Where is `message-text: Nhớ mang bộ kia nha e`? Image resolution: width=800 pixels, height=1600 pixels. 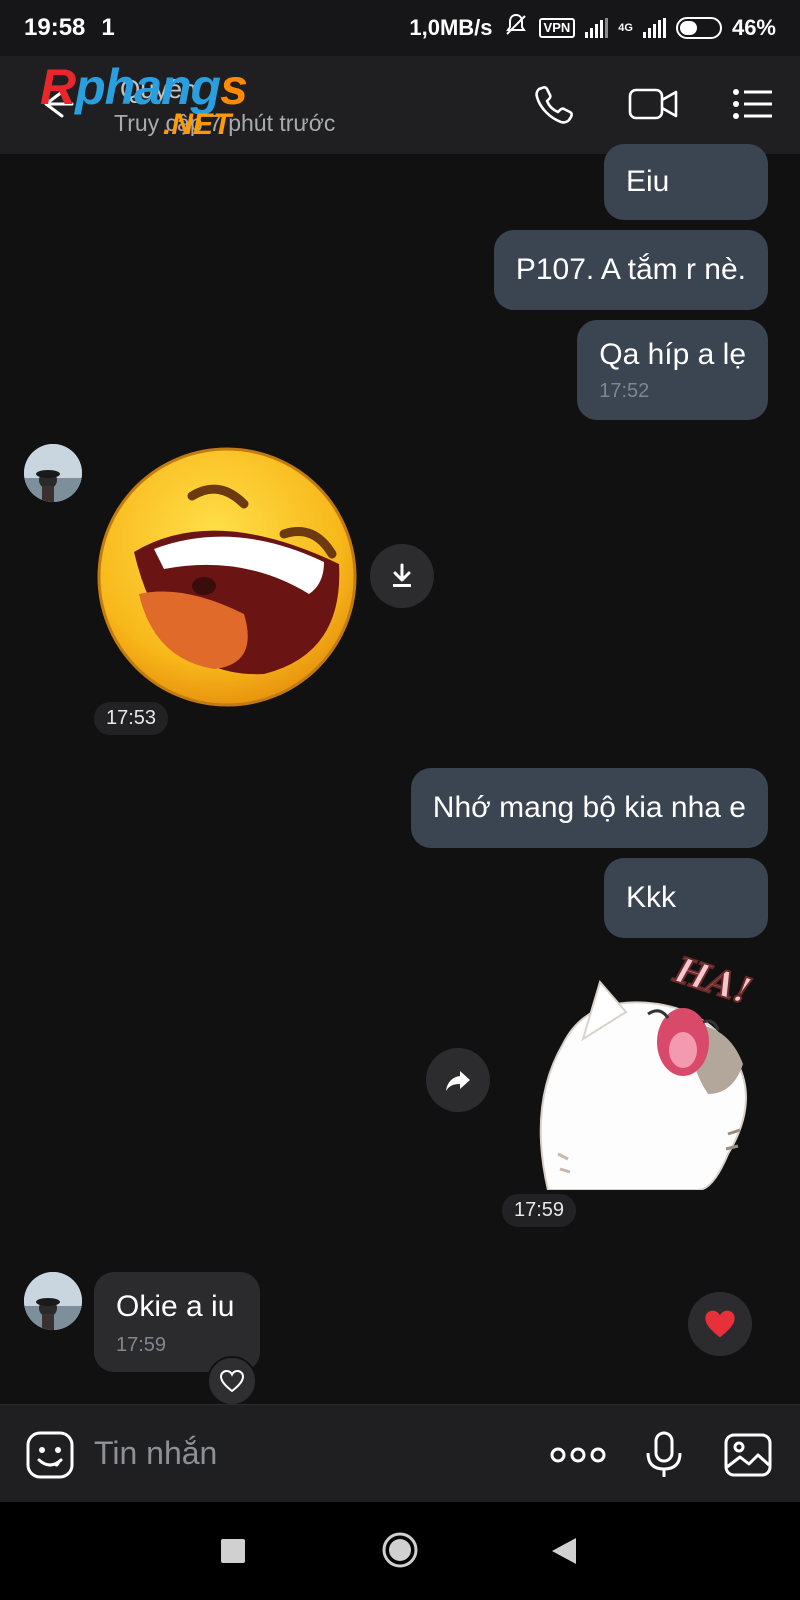 message-text: Nhớ mang bộ kia nha e is located at coordinates (589, 807).